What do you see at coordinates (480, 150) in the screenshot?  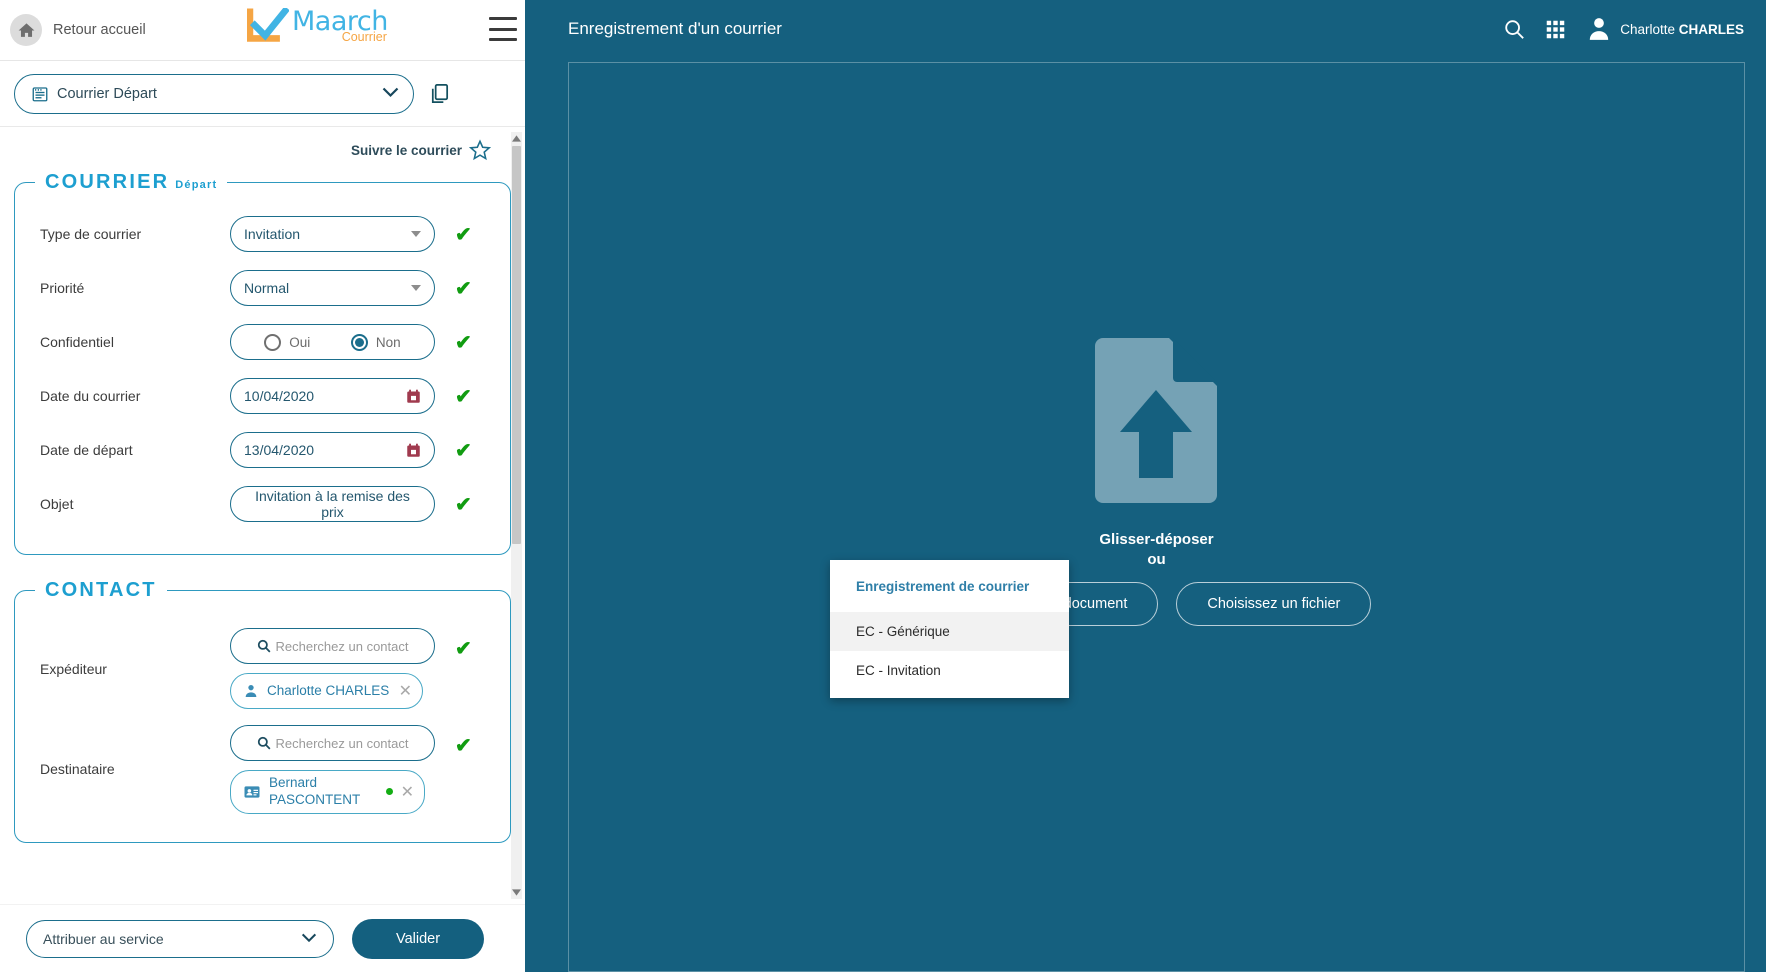 I see `star-icon` at bounding box center [480, 150].